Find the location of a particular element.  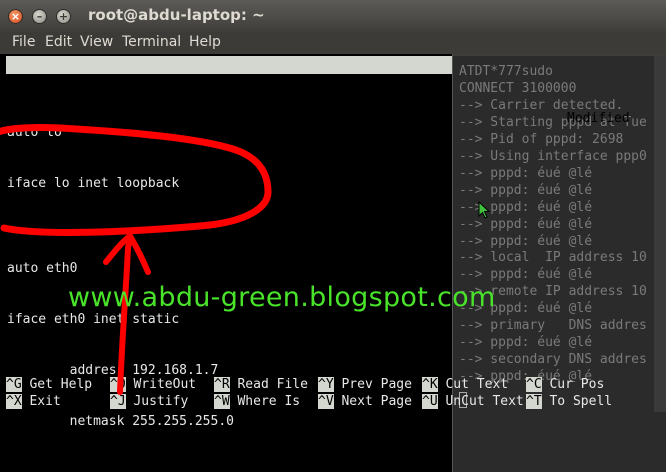

shortcut-key: ^J is located at coordinates (118, 401).